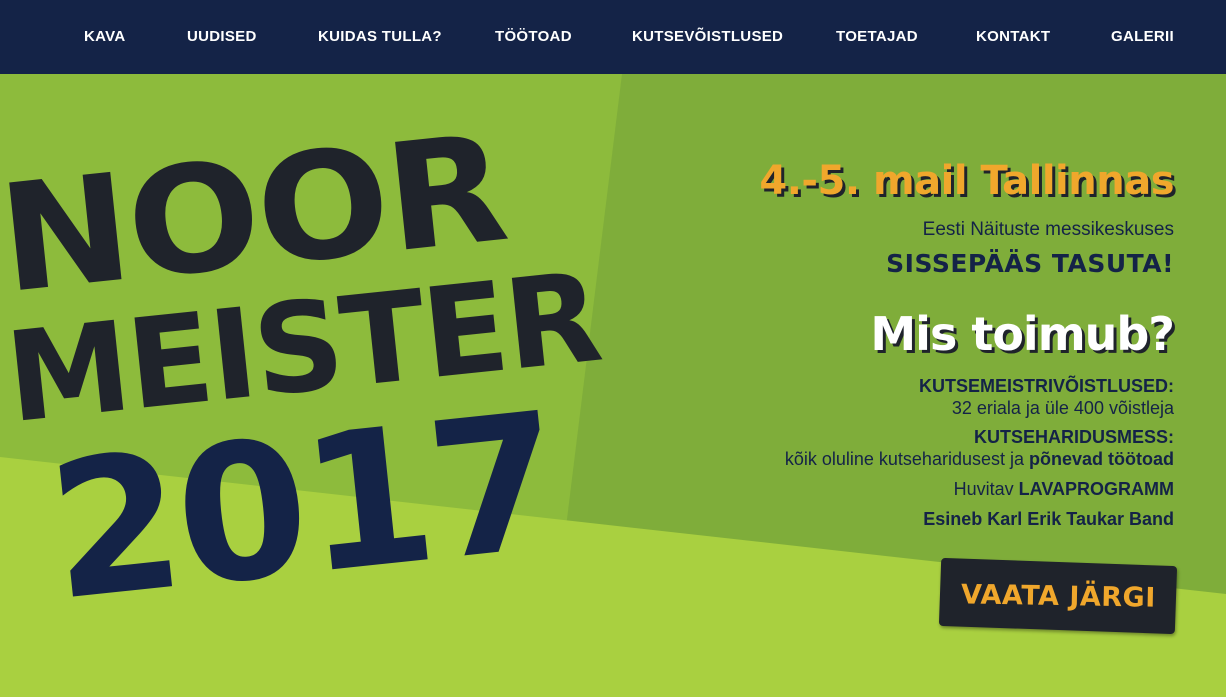 This screenshot has width=1226, height=697. Describe the element at coordinates (877, 36) in the screenshot. I see `nav-item-toetajad: TOETAJAD` at that location.